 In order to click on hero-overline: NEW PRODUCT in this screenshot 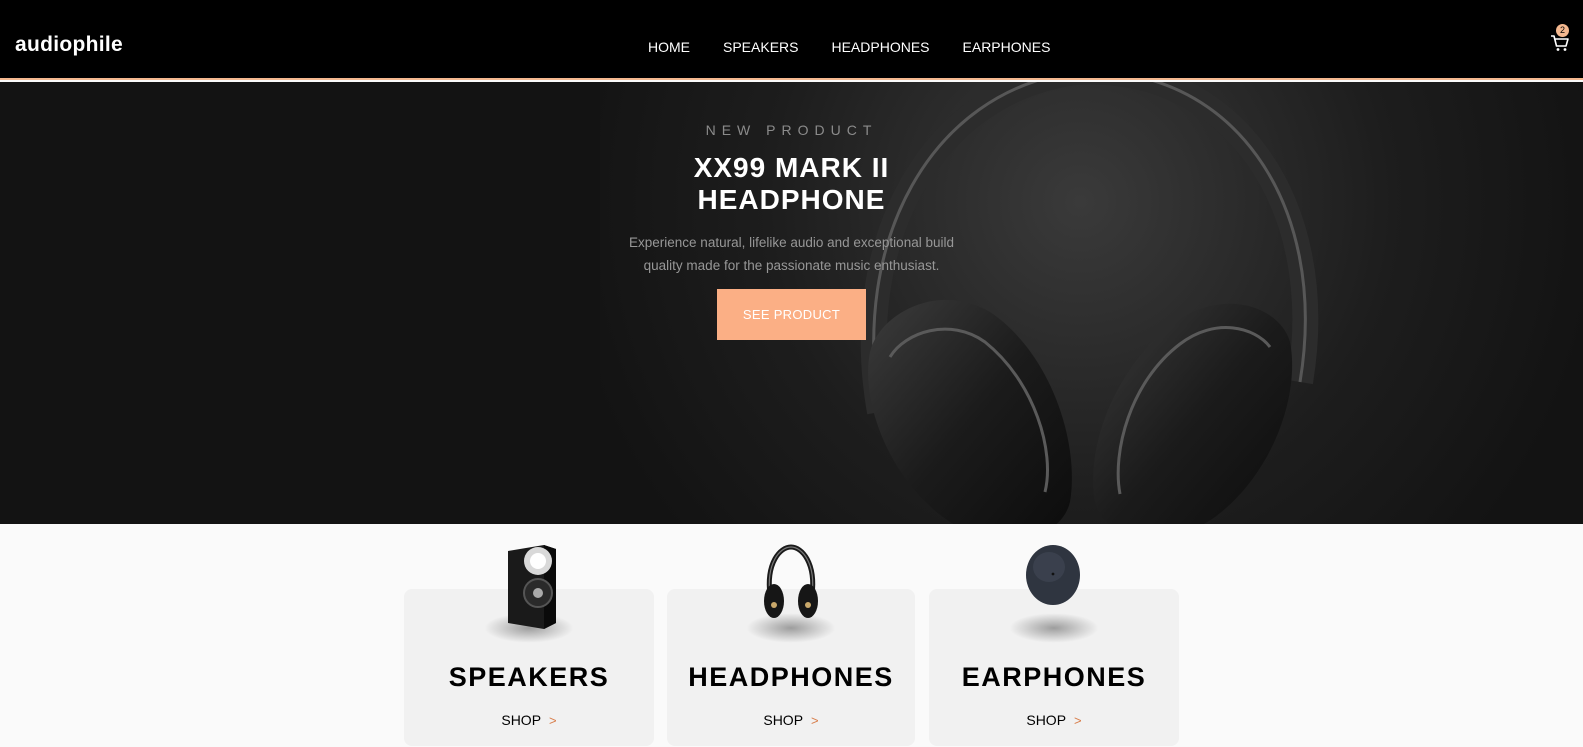, I will do `click(791, 130)`.